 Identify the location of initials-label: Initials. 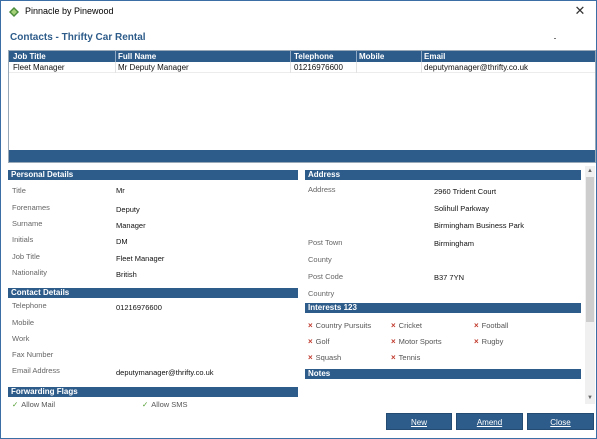
(23, 239).